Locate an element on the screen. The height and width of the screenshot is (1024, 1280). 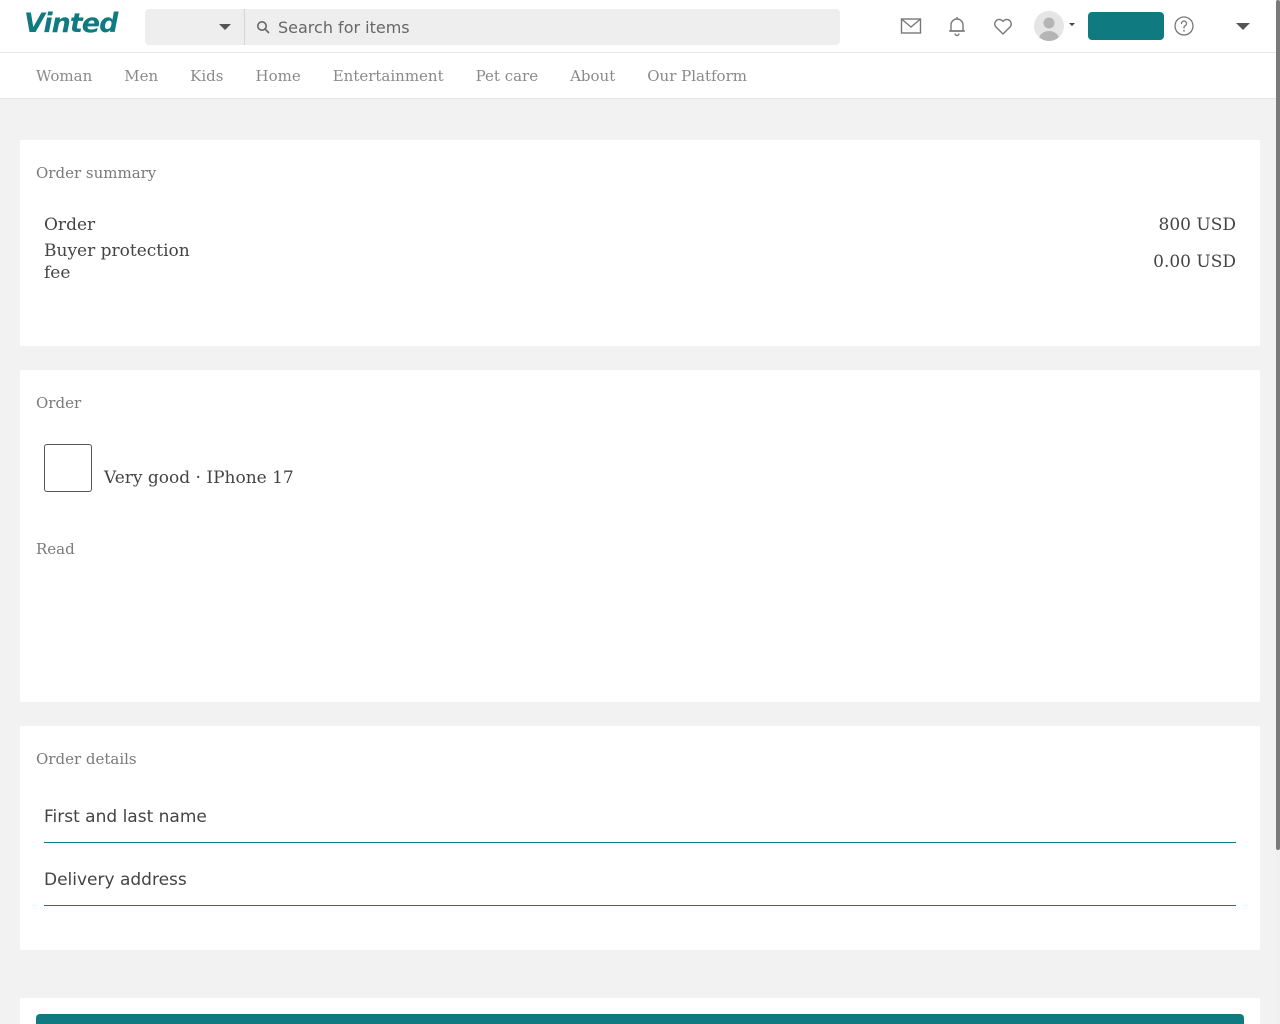
payment-card is located at coordinates (640, 1011).